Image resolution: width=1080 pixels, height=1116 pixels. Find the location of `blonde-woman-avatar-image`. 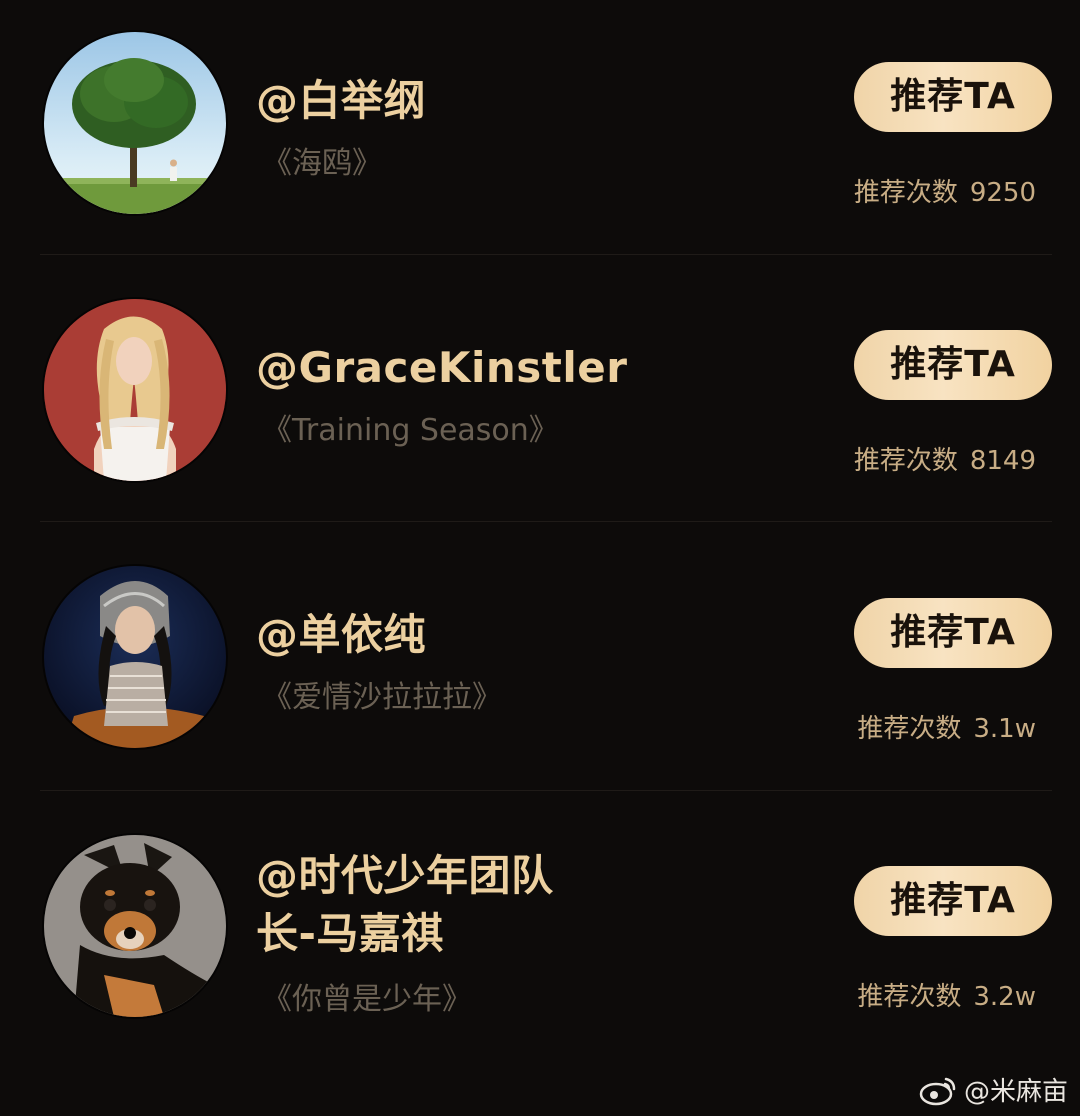

blonde-woman-avatar-image is located at coordinates (135, 390).